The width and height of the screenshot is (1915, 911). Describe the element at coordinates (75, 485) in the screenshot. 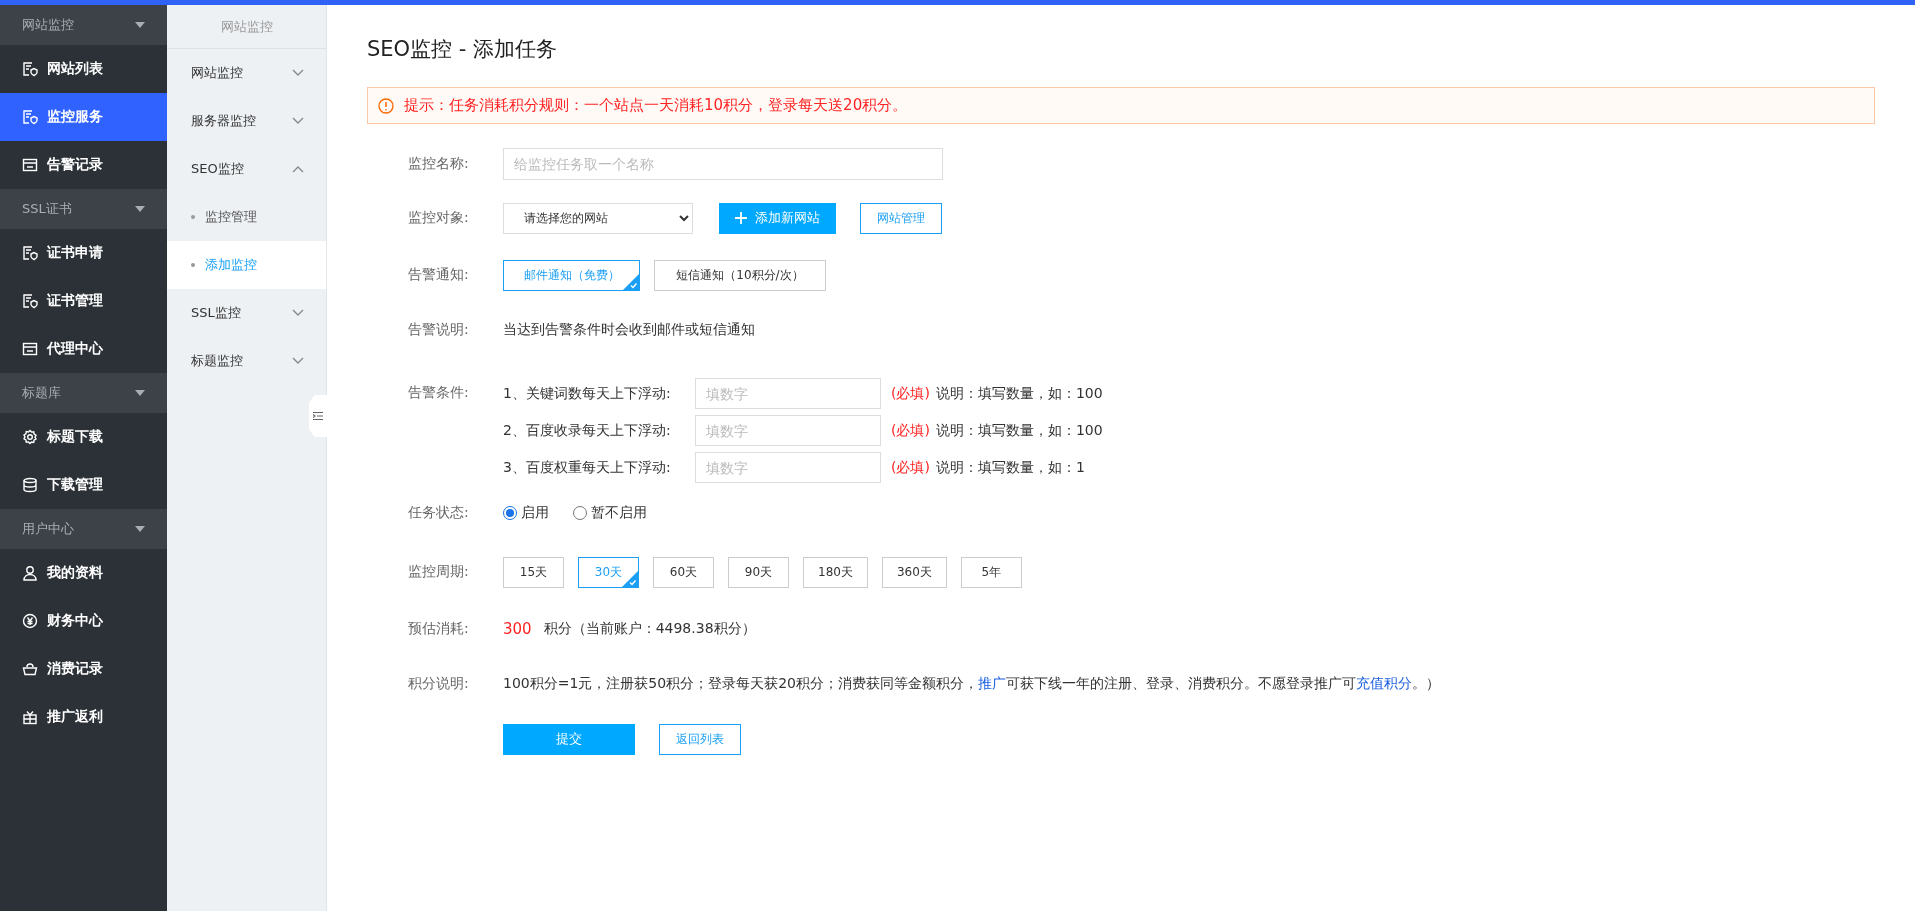

I see `sidebar-item-label: 下载管理` at that location.